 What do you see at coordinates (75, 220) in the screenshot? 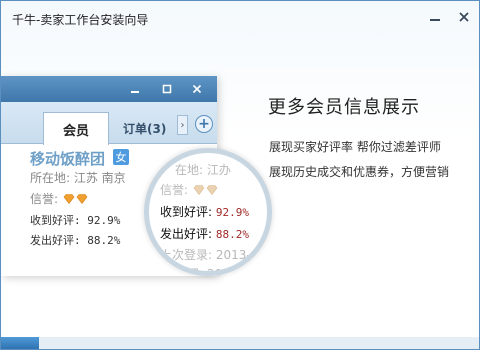
I see `shop-good-rate-received: 收到好评: 92.9%` at bounding box center [75, 220].